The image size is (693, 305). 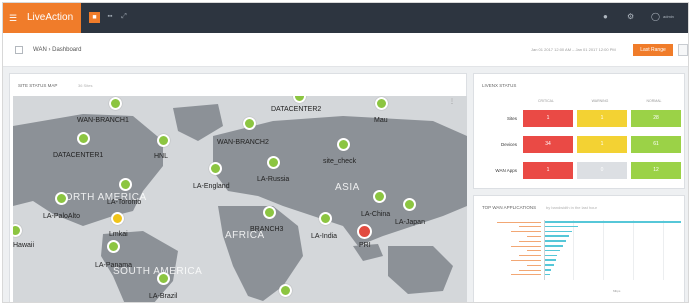 I want to click on site-label: LA-Panama, so click(x=113, y=265).